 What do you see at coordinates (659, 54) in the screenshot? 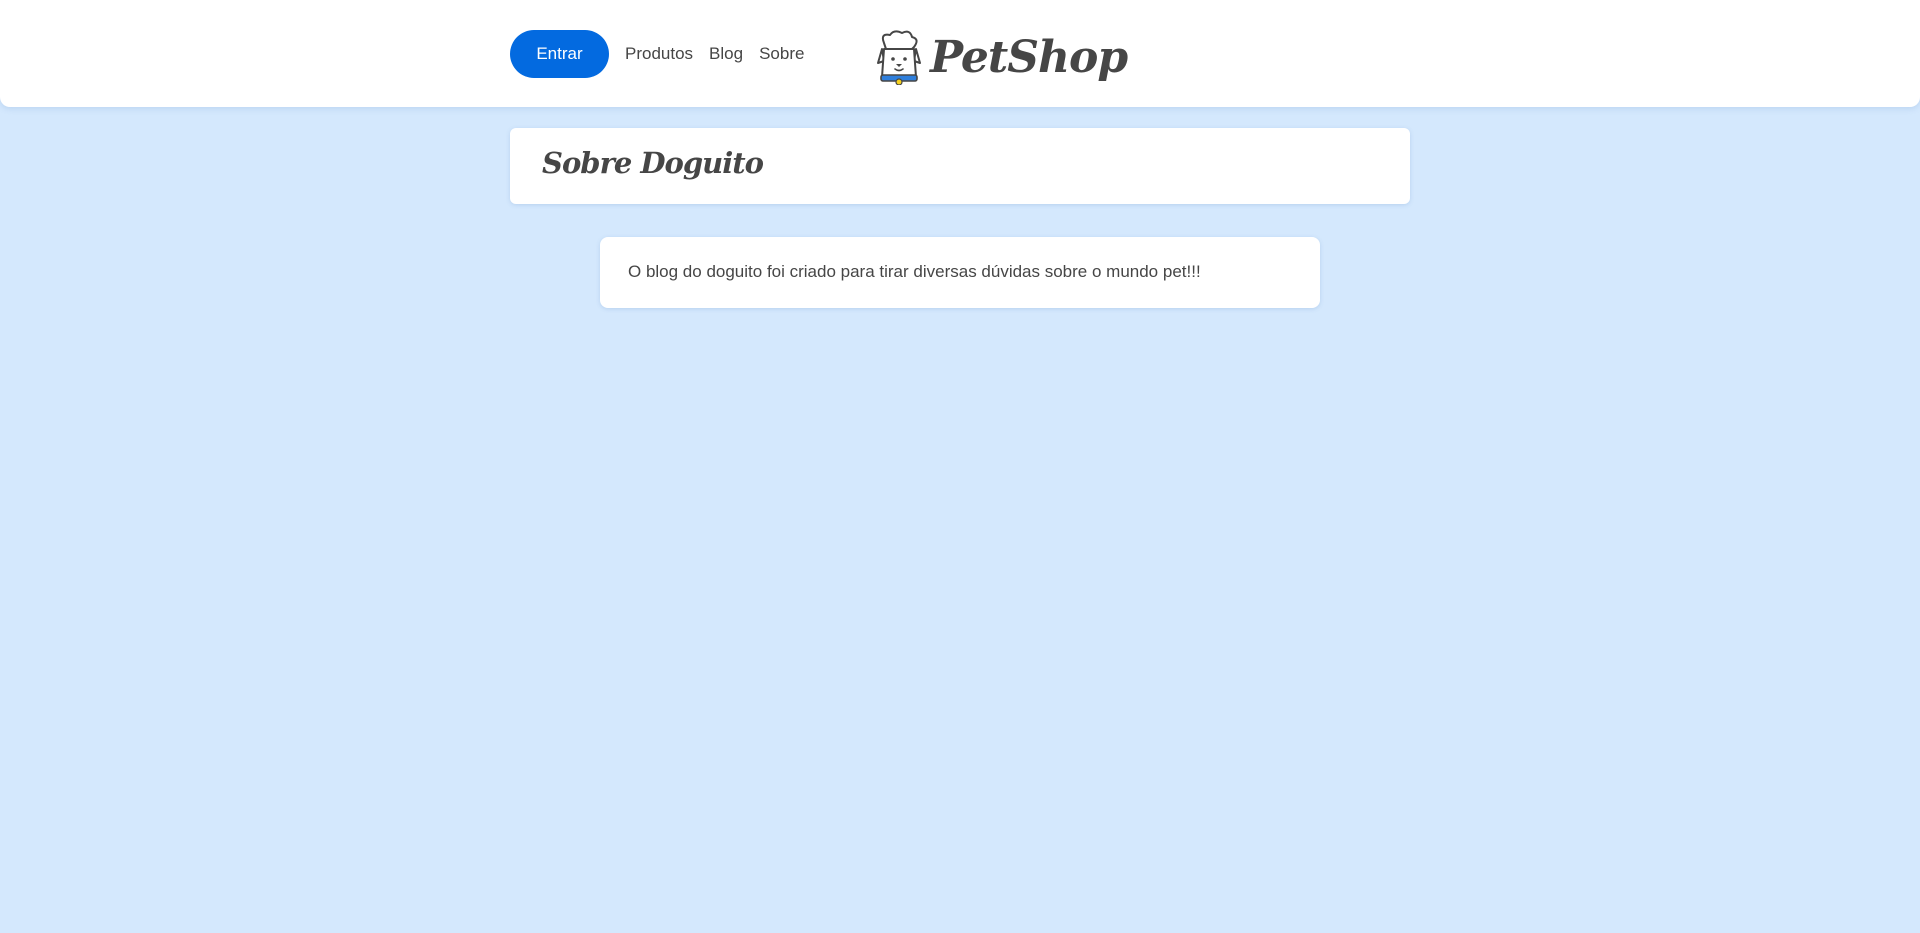
I see `nav-link-products: Produtos` at bounding box center [659, 54].